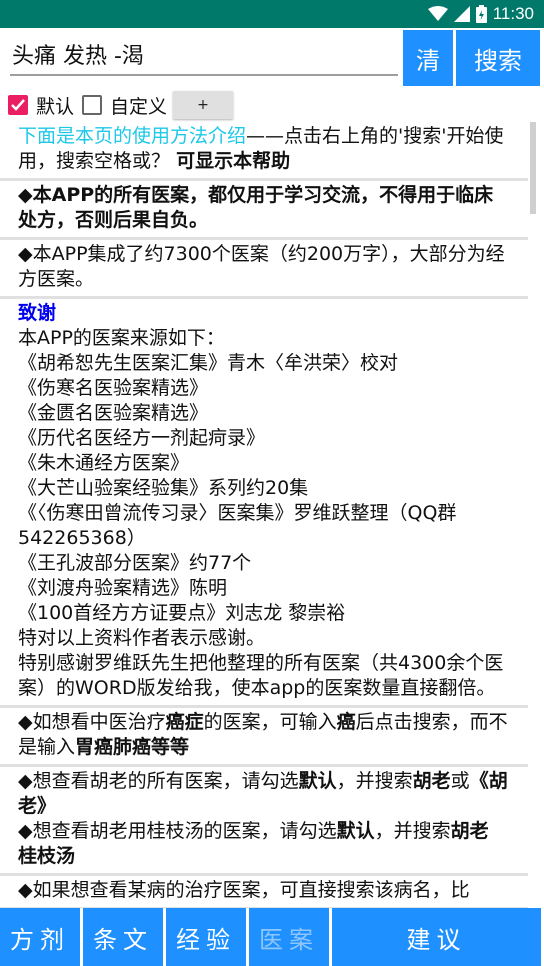 The image size is (544, 966). I want to click on tip-cancer-section: ◆如想看中医治疗癌症的医案，可输入癌后点击搜索，而不是输入胃癌肺癌等等, so click(264, 737).